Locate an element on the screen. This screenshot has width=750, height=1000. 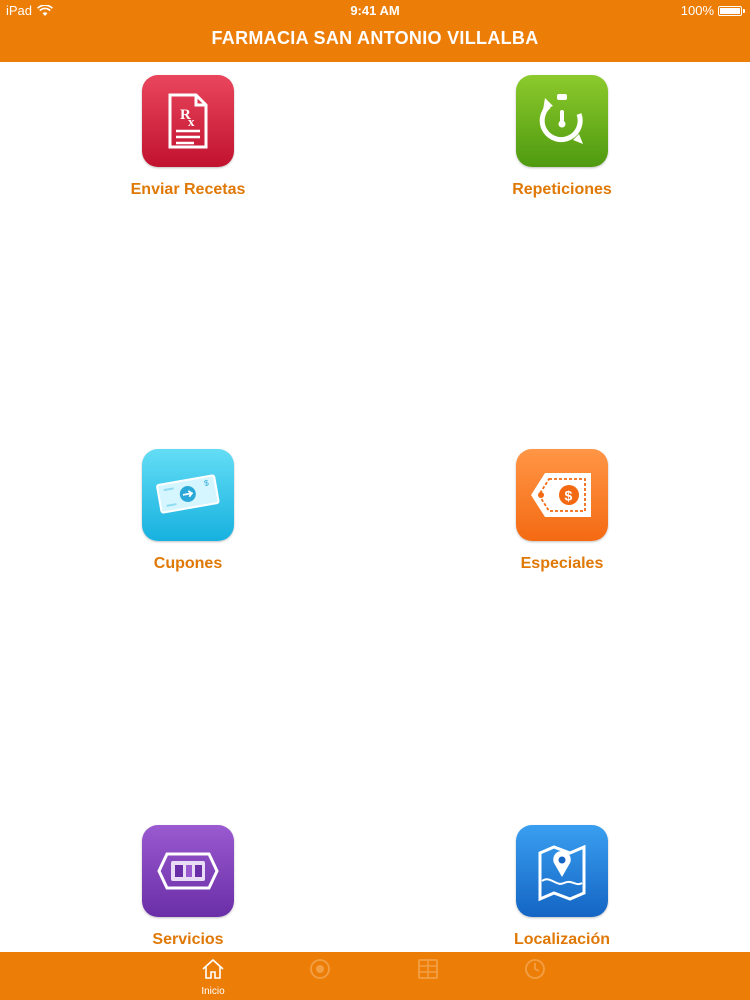
status-bar: iPad 9:41 AM 100% is located at coordinates (375, 11).